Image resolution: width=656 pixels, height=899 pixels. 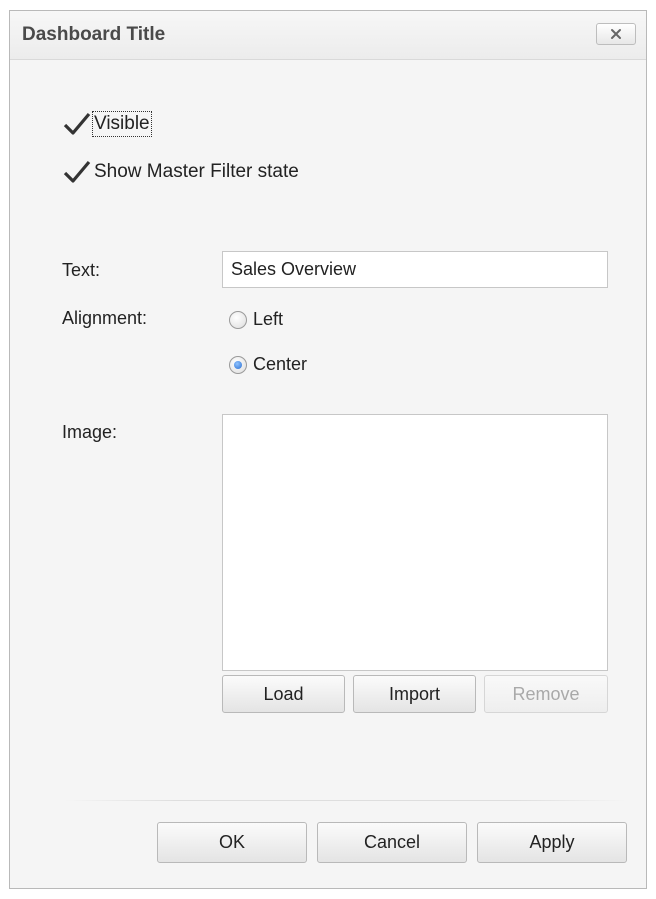 I want to click on show-master-filter-label: Show Master Filter state, so click(x=196, y=171).